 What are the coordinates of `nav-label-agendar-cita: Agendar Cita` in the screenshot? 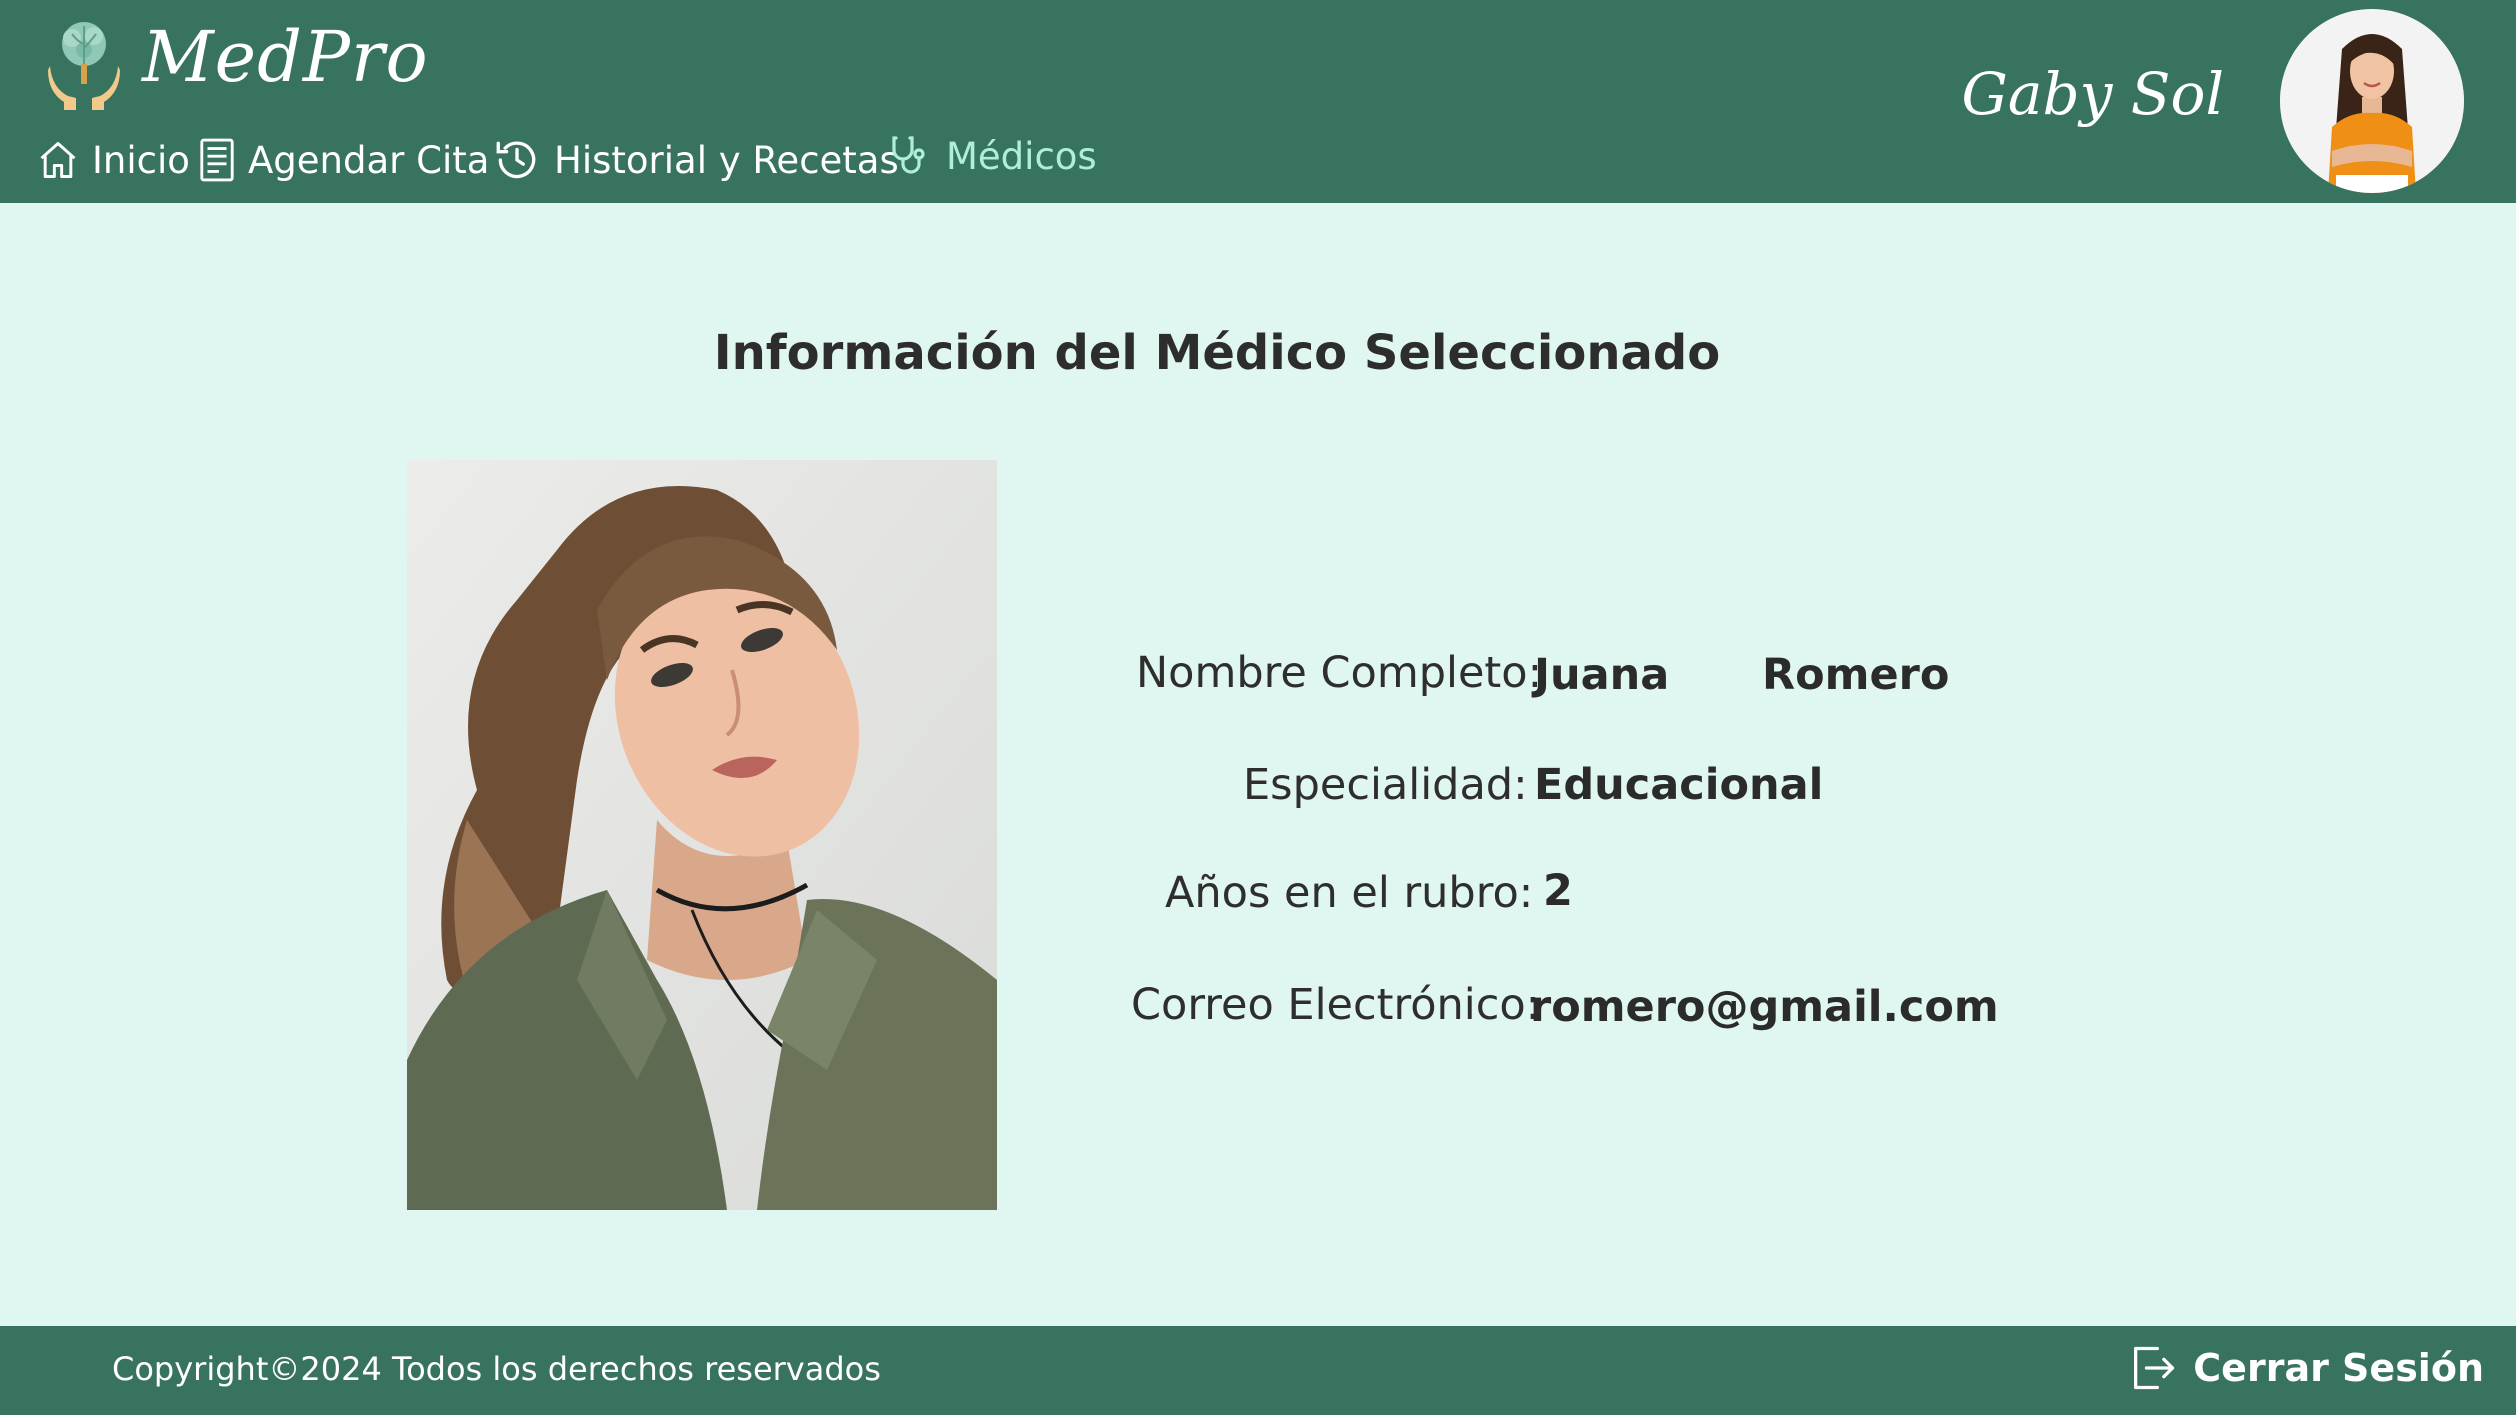 It's located at (369, 160).